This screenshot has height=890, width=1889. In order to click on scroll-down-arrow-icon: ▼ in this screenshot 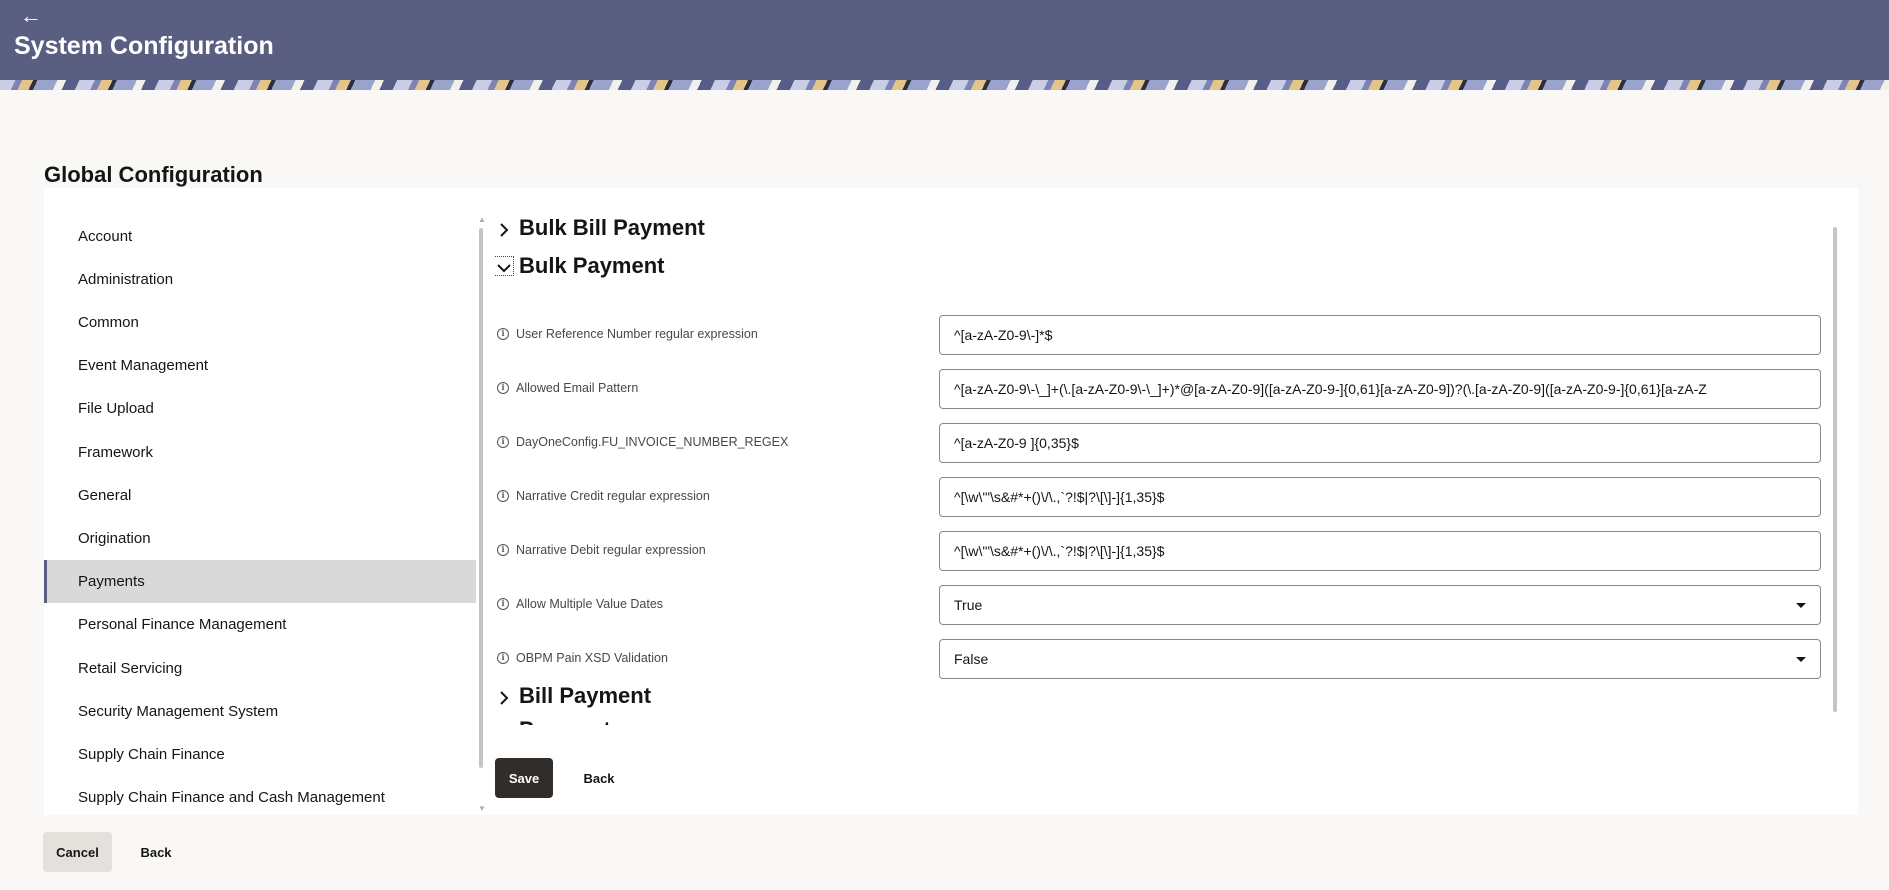, I will do `click(482, 809)`.